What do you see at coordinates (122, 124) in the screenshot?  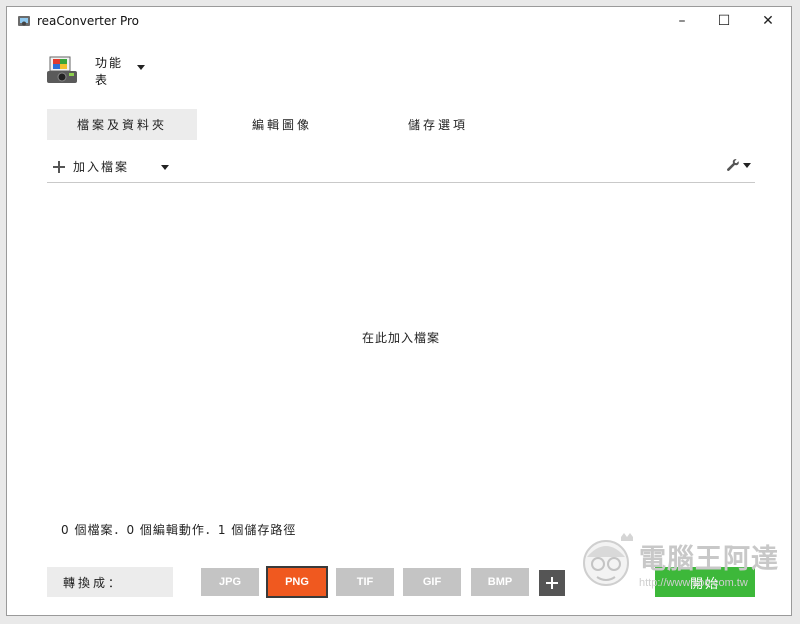 I see `tab-files-and-folders: 檔案及資料夾` at bounding box center [122, 124].